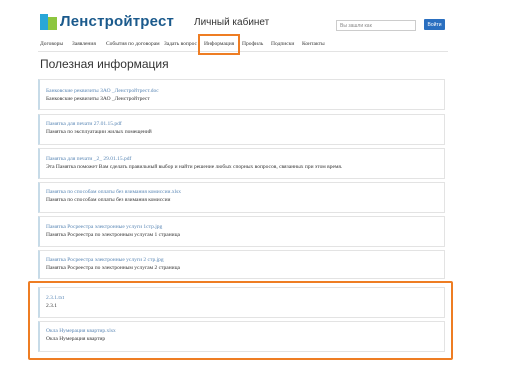  Describe the element at coordinates (133, 44) in the screenshot. I see `nav-item-events: События по договорам` at that location.